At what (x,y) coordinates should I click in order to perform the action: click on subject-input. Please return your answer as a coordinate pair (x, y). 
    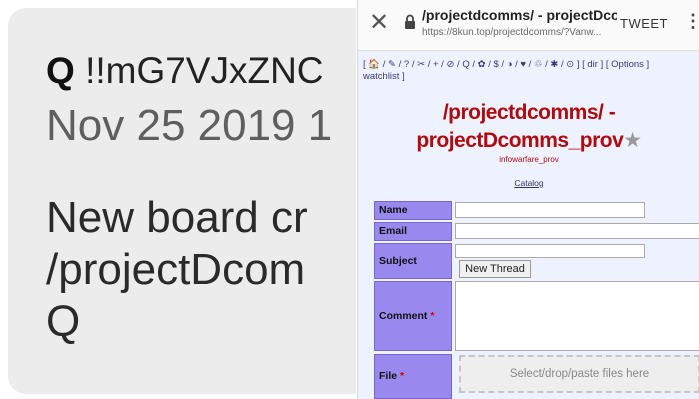
    Looking at the image, I should click on (550, 251).